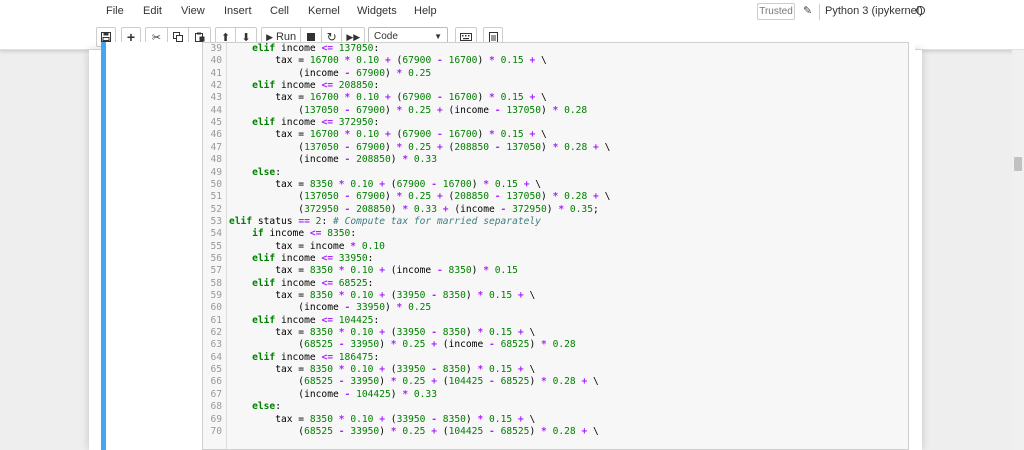 Image resolution: width=1024 pixels, height=450 pixels. What do you see at coordinates (555, 160) in the screenshot?
I see `code-line: 48 (income - 208850) * 0.33` at bounding box center [555, 160].